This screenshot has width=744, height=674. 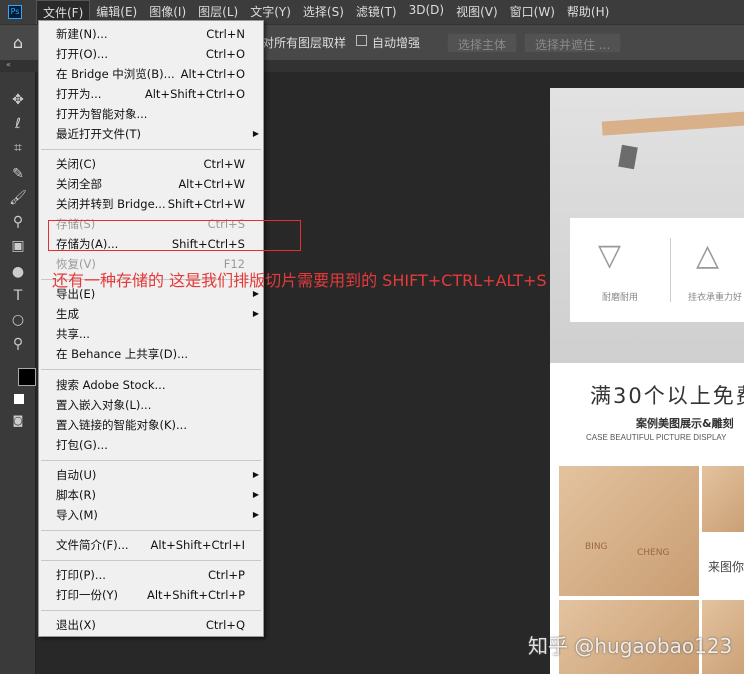 What do you see at coordinates (376, 12) in the screenshot?
I see `menubar-item: 滤镜(T)` at bounding box center [376, 12].